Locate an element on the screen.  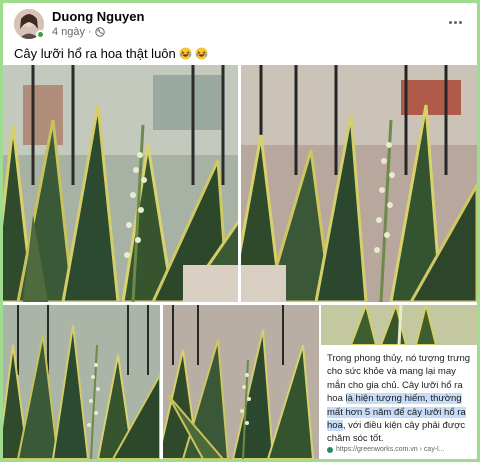
post-header: Duong Nguyen 4 ngày · is located at coordinates (240, 23).